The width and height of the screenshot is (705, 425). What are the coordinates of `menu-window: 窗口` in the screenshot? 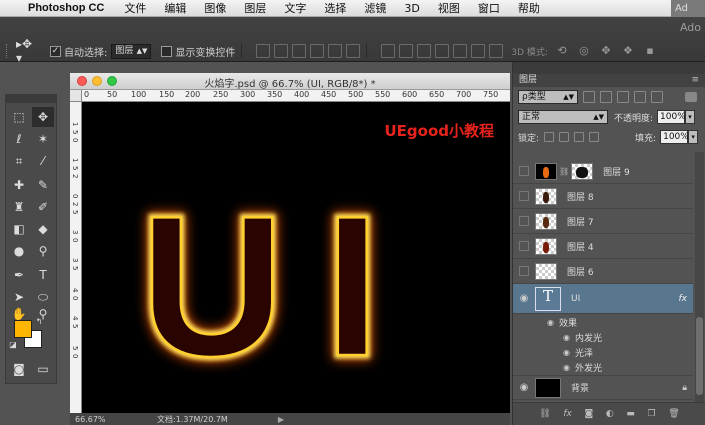 It's located at (489, 8).